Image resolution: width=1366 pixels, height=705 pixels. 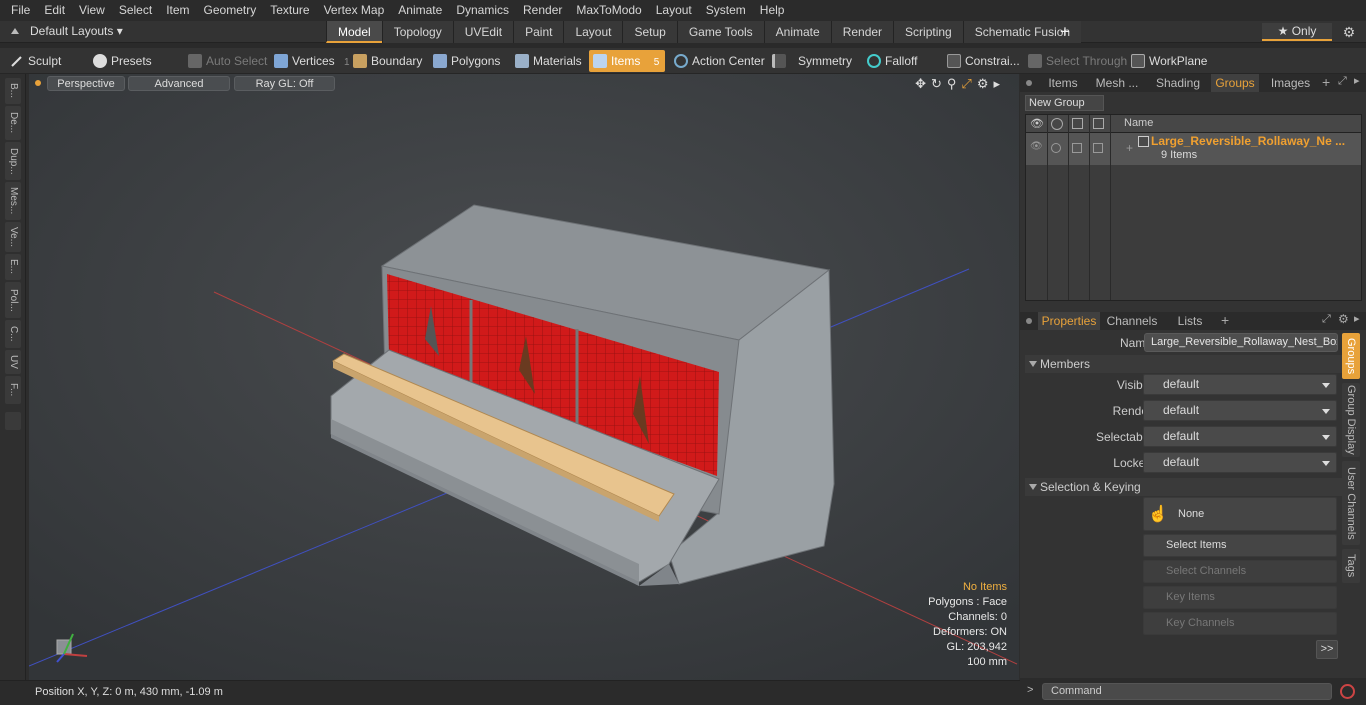 I want to click on tab-render: Render, so click(x=862, y=32).